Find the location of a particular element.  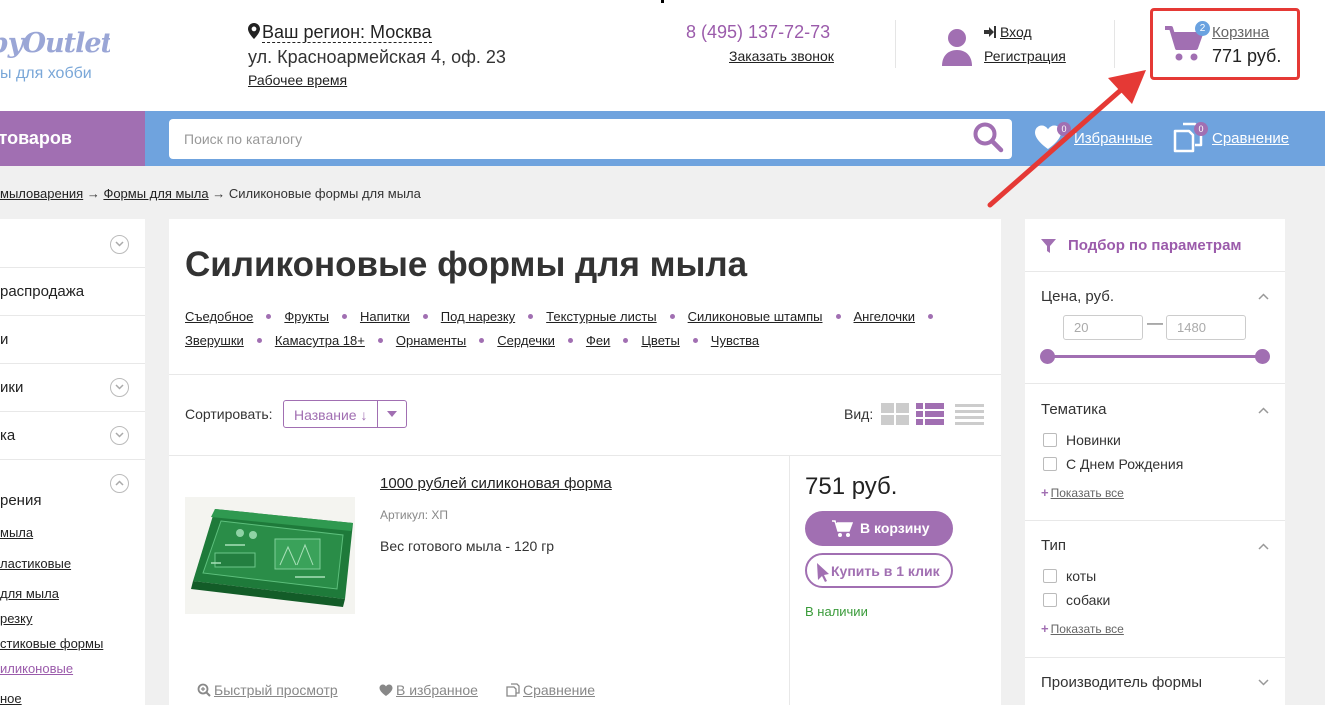

tag-link: Зверушки is located at coordinates (214, 340).